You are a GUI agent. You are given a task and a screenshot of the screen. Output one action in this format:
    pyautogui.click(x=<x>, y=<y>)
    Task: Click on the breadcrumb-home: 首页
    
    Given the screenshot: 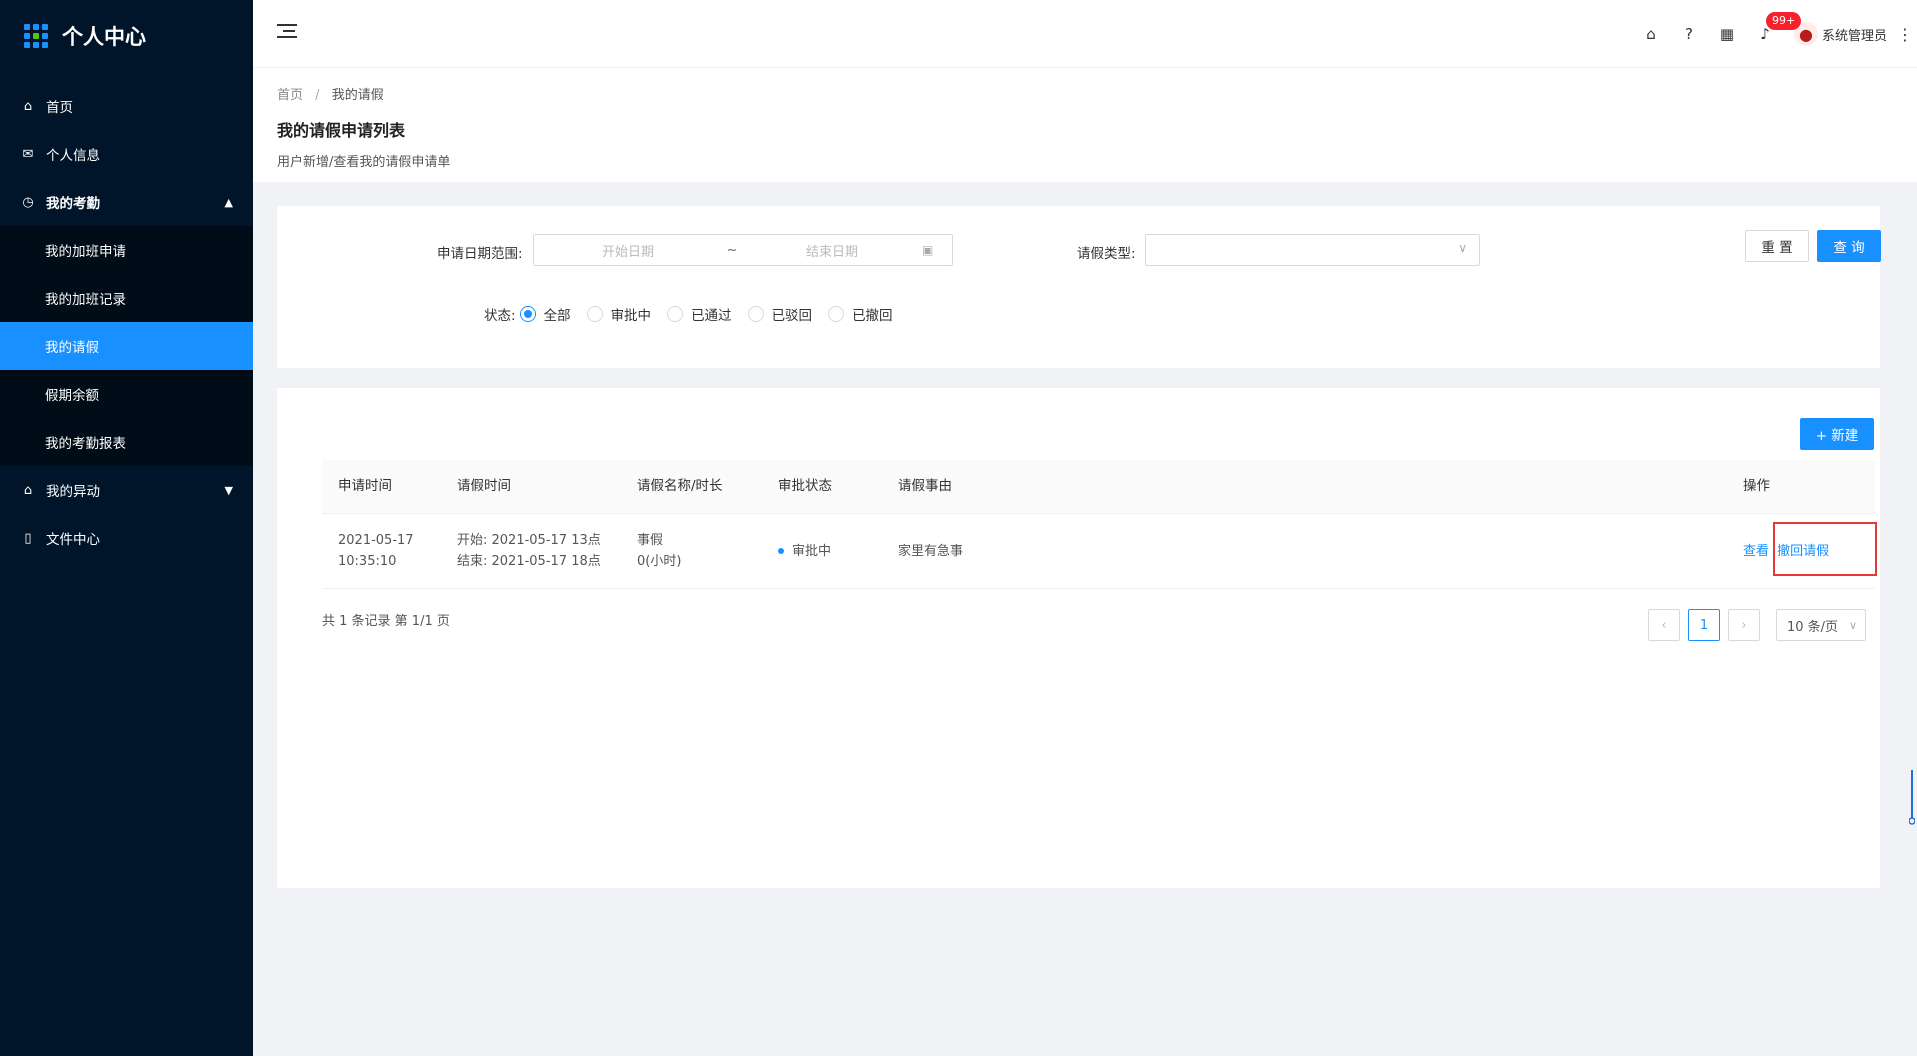 What is the action you would take?
    pyautogui.click(x=290, y=95)
    